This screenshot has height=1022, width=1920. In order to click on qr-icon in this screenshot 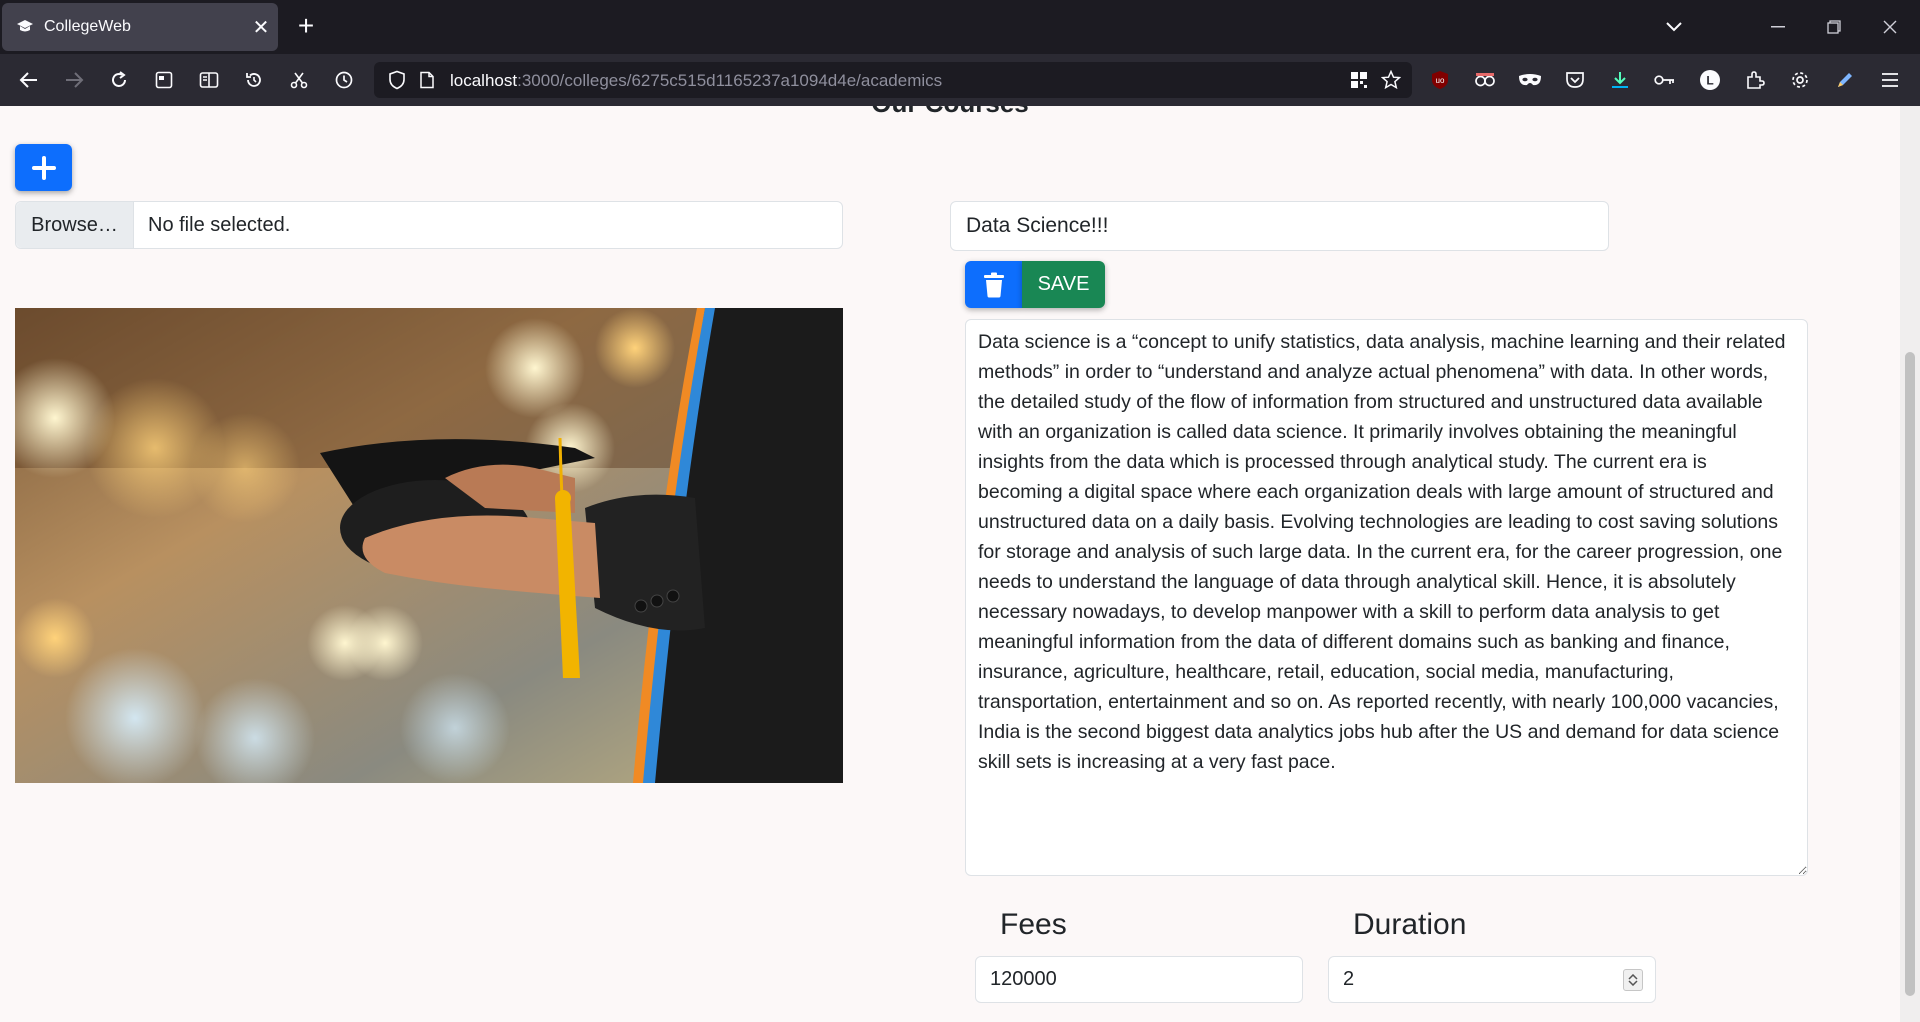, I will do `click(1359, 80)`.